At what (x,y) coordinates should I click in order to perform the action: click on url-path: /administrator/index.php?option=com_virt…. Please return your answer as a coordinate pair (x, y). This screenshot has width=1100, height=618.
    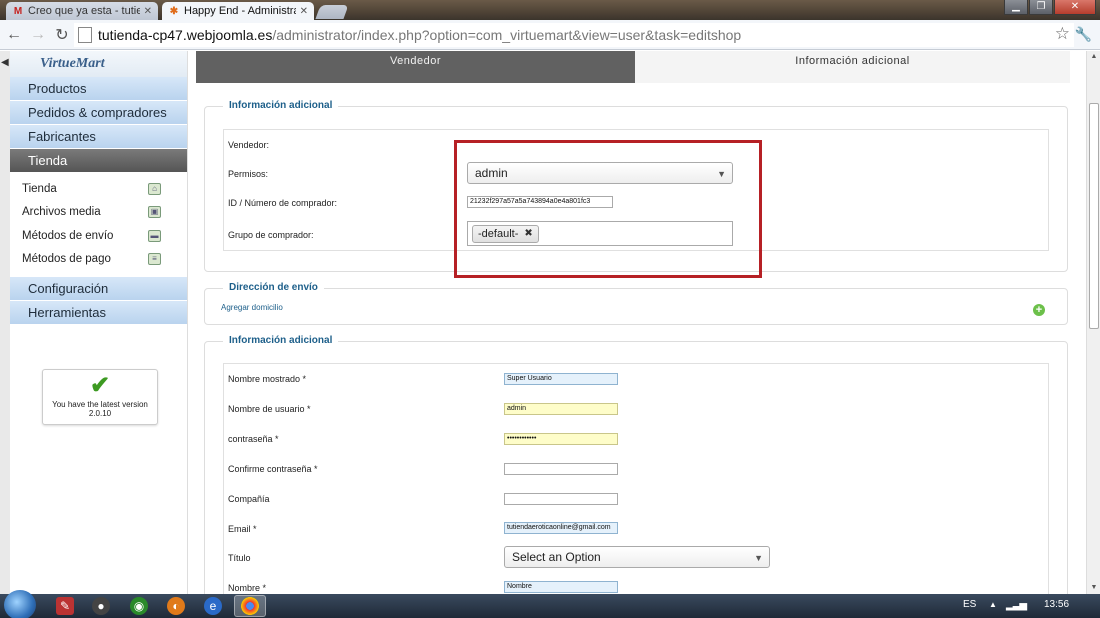
    Looking at the image, I should click on (507, 35).